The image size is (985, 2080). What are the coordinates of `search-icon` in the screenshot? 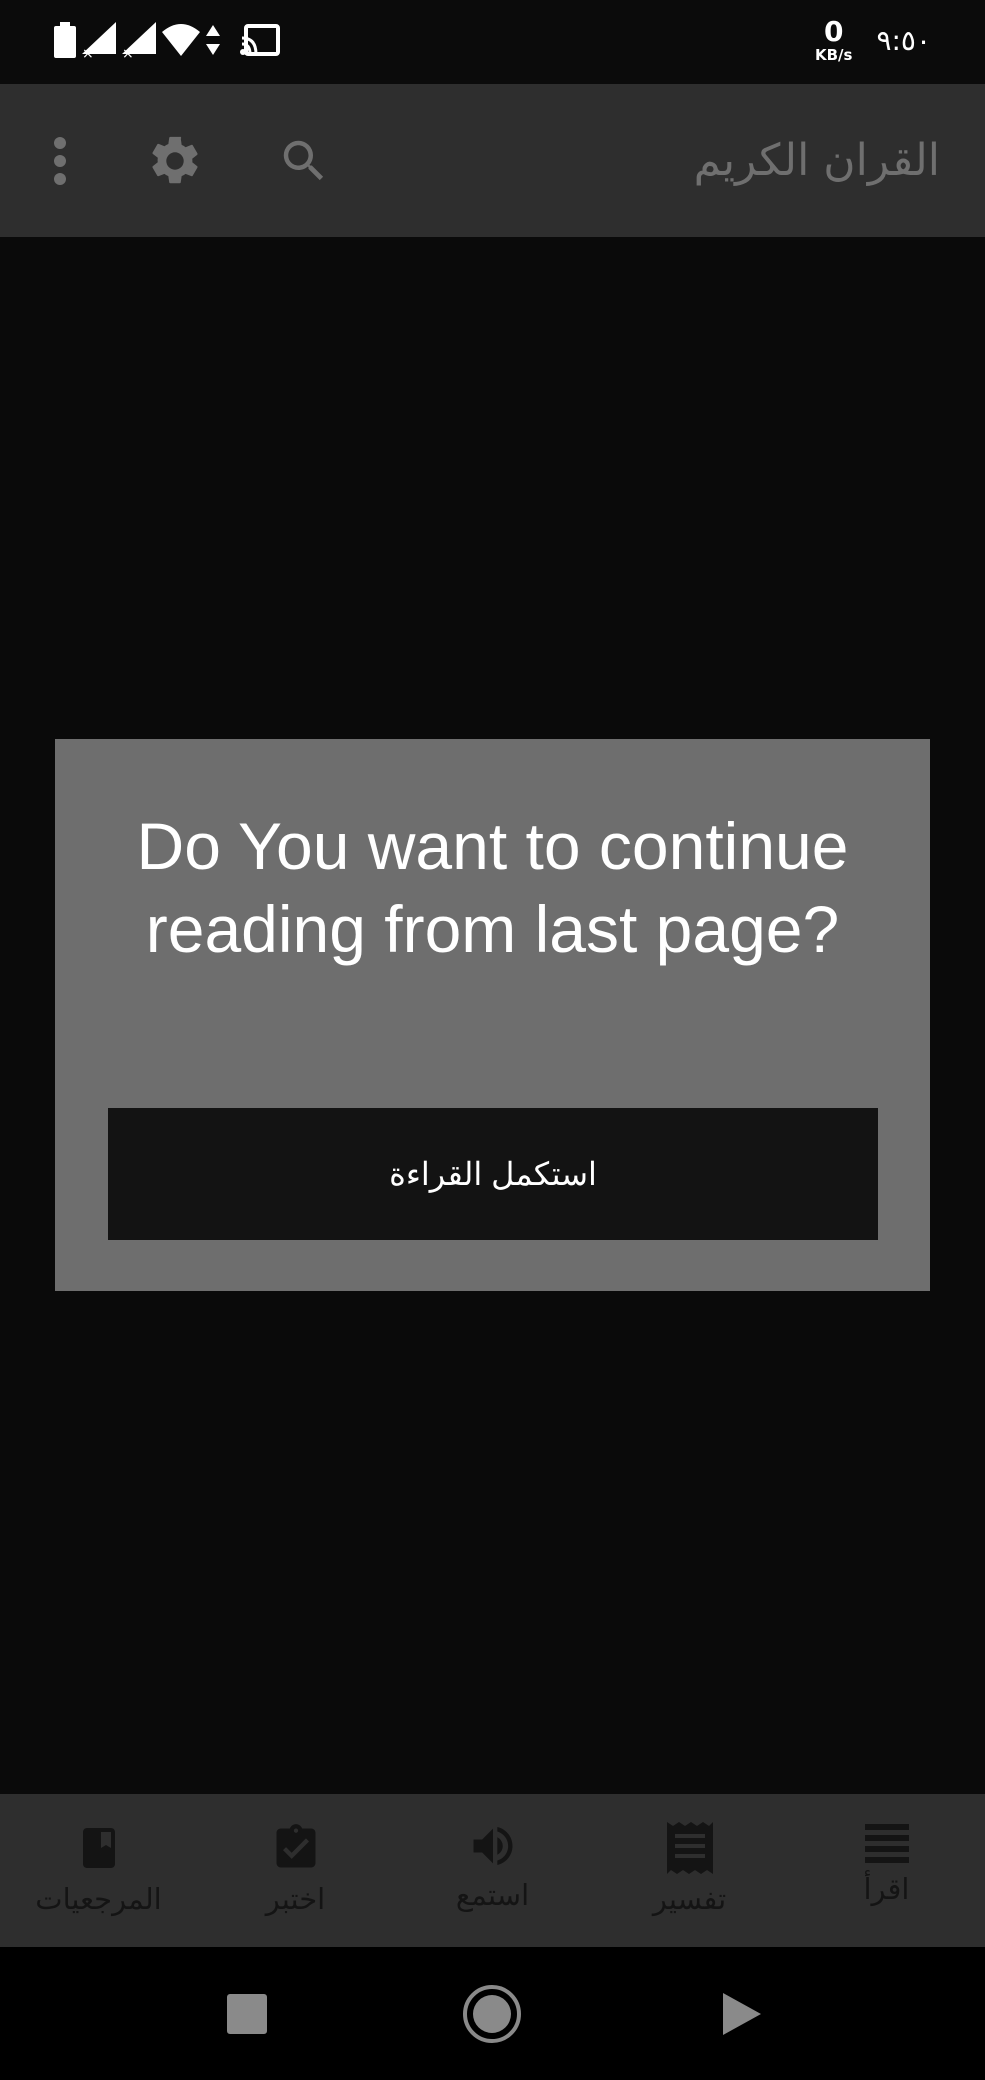 It's located at (304, 160).